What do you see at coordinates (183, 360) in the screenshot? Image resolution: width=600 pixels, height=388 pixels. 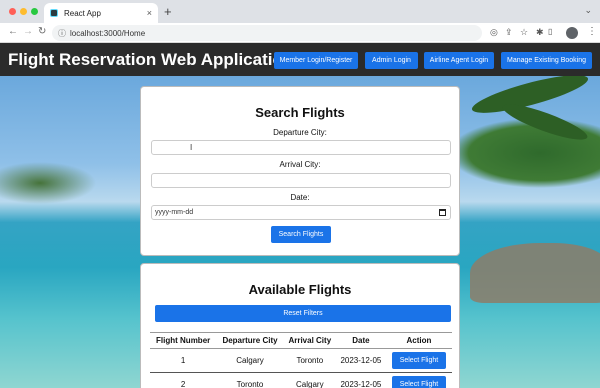 I see `flight-number: 1` at bounding box center [183, 360].